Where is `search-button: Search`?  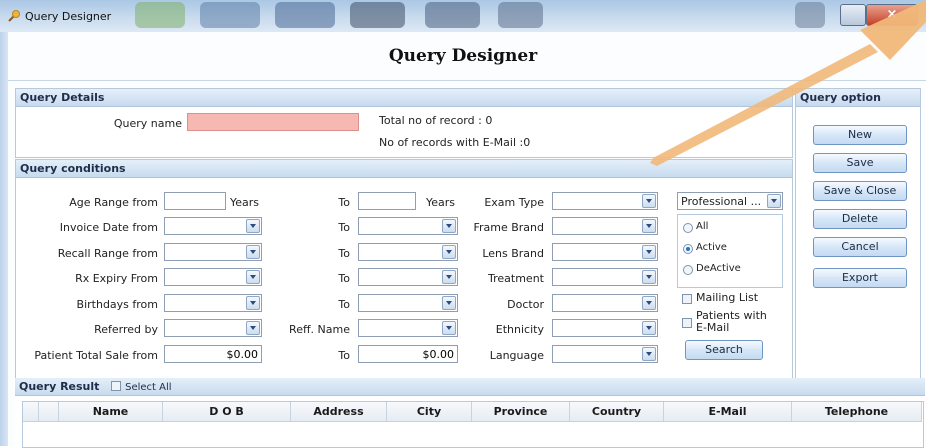
search-button: Search is located at coordinates (724, 350).